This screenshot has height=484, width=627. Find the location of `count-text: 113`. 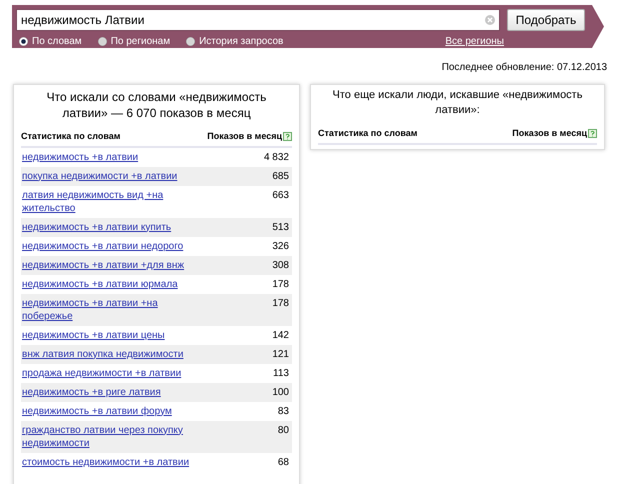

count-text: 113 is located at coordinates (281, 373).